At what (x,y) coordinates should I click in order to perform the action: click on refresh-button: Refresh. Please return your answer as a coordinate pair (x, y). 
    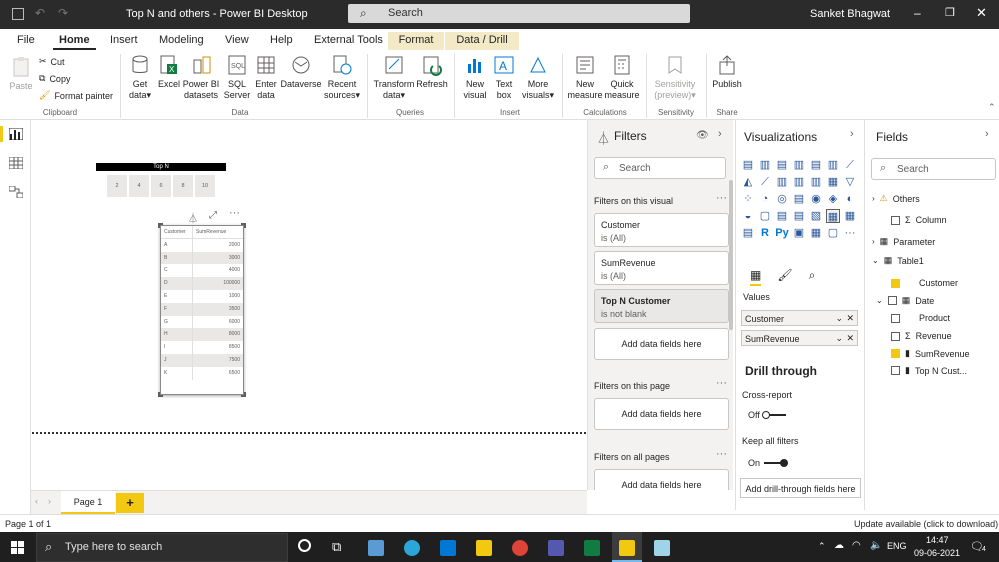
    Looking at the image, I should click on (432, 72).